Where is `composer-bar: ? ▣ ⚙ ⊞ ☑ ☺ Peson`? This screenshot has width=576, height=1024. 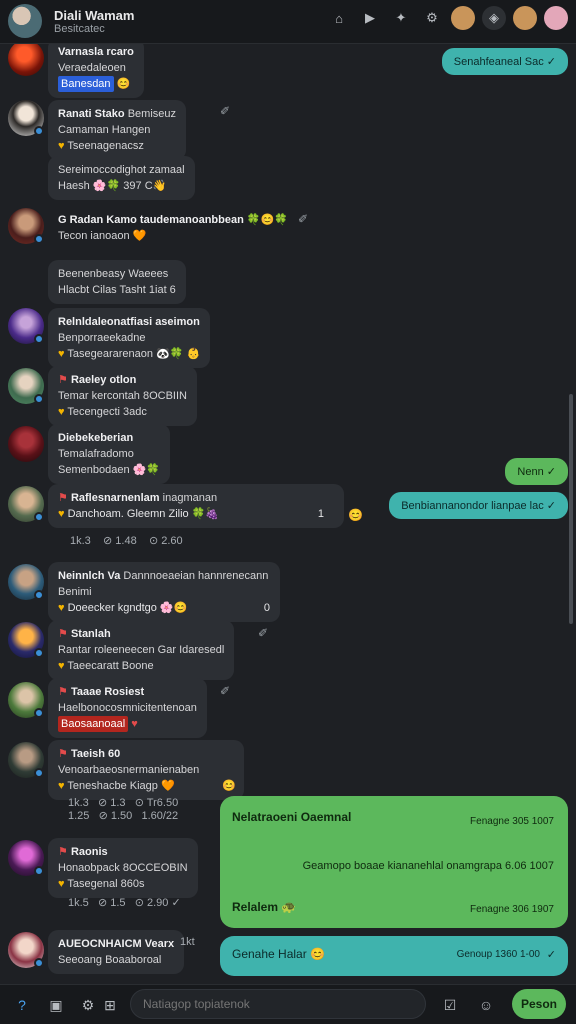
composer-bar: ? ▣ ⚙ ⊞ ☑ ☺ Peson is located at coordinates (288, 1004).